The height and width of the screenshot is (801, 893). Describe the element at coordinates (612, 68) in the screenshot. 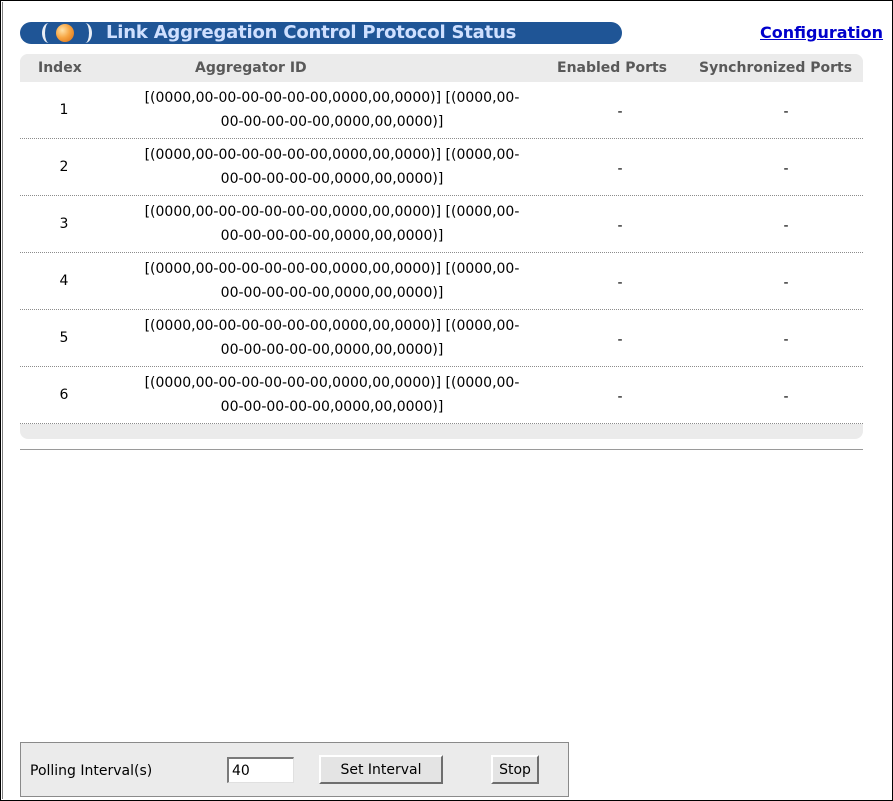

I see `column-header-enabled-ports: Enabled Ports` at that location.